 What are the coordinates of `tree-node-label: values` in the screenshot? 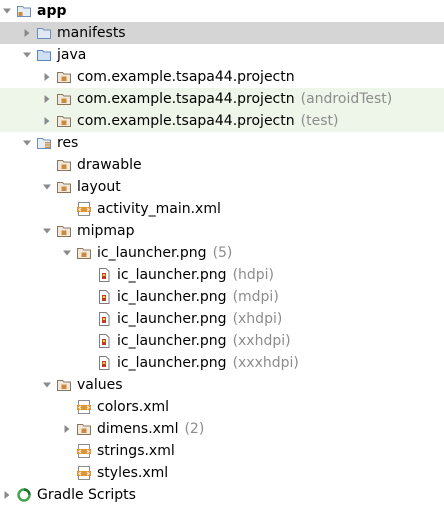 It's located at (100, 385).